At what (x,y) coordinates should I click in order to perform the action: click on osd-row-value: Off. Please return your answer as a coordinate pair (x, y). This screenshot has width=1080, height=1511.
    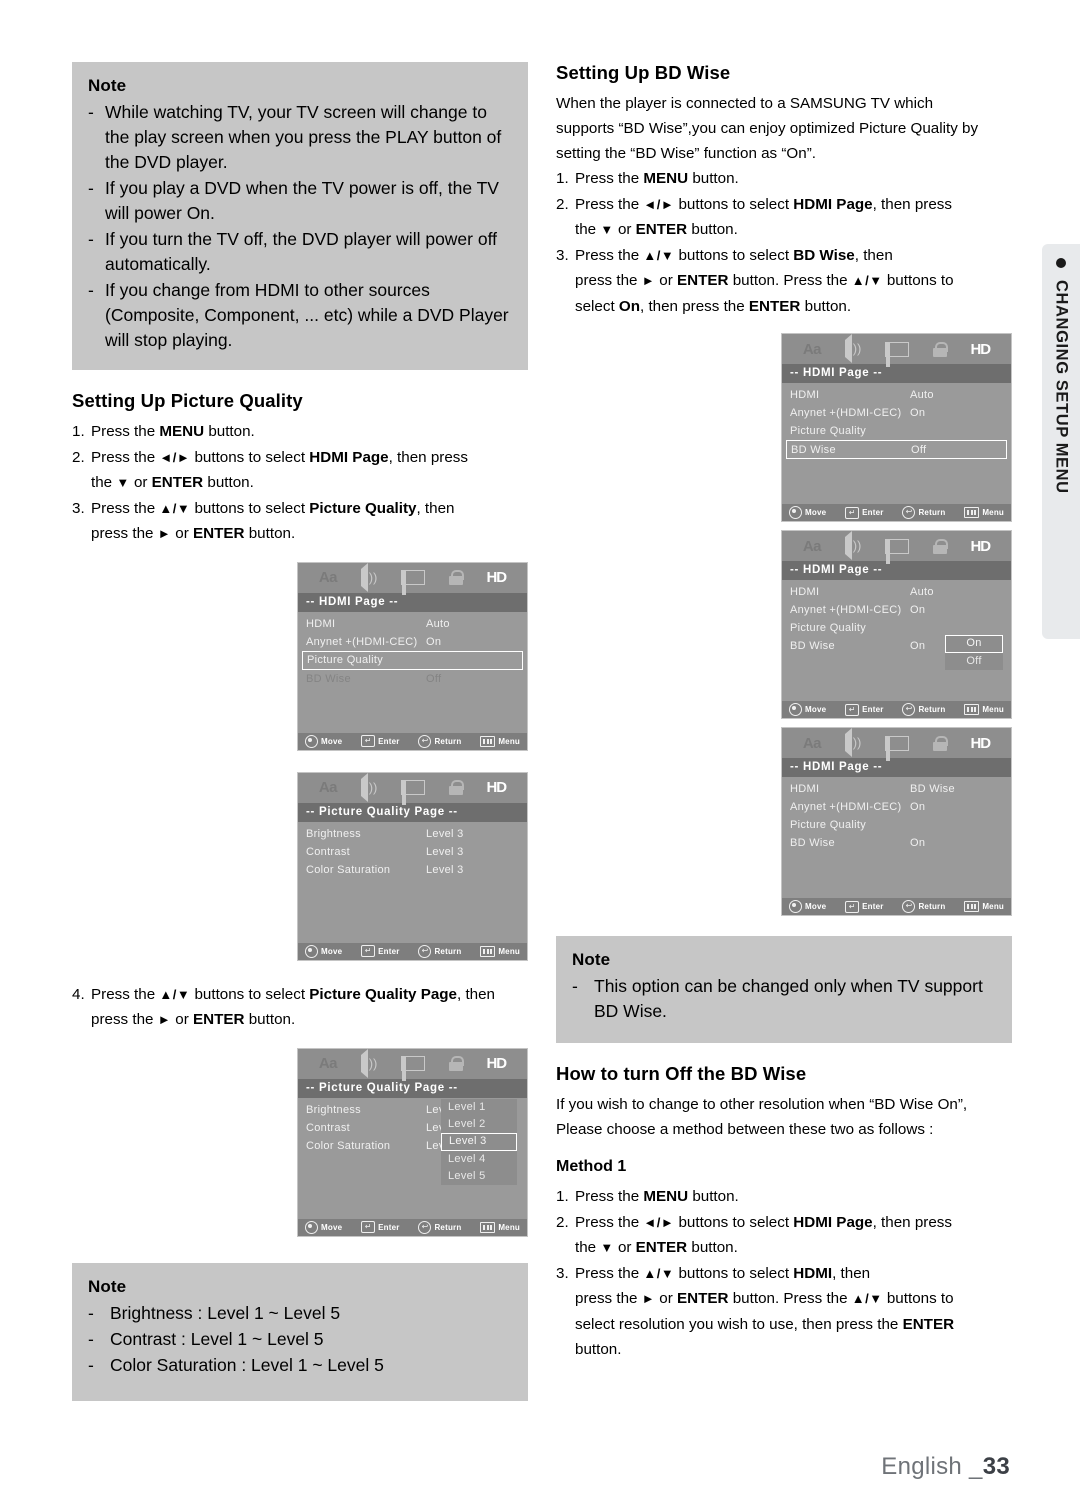
    Looking at the image, I should click on (919, 449).